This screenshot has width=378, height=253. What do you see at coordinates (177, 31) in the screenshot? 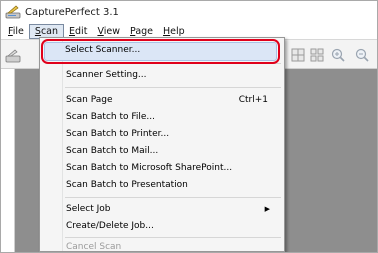
I see `menu-help-rest: elp` at bounding box center [177, 31].